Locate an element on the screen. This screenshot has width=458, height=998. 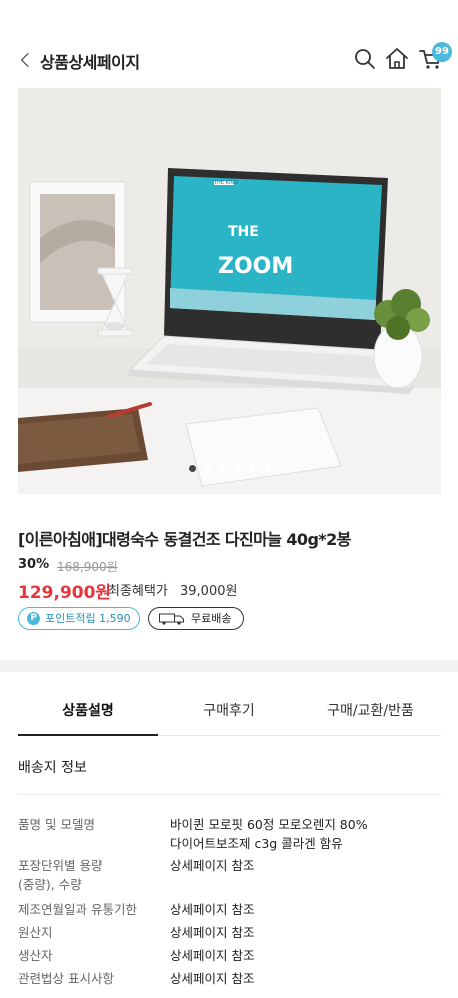
screen-brand: THE KIND is located at coordinates (225, 183).